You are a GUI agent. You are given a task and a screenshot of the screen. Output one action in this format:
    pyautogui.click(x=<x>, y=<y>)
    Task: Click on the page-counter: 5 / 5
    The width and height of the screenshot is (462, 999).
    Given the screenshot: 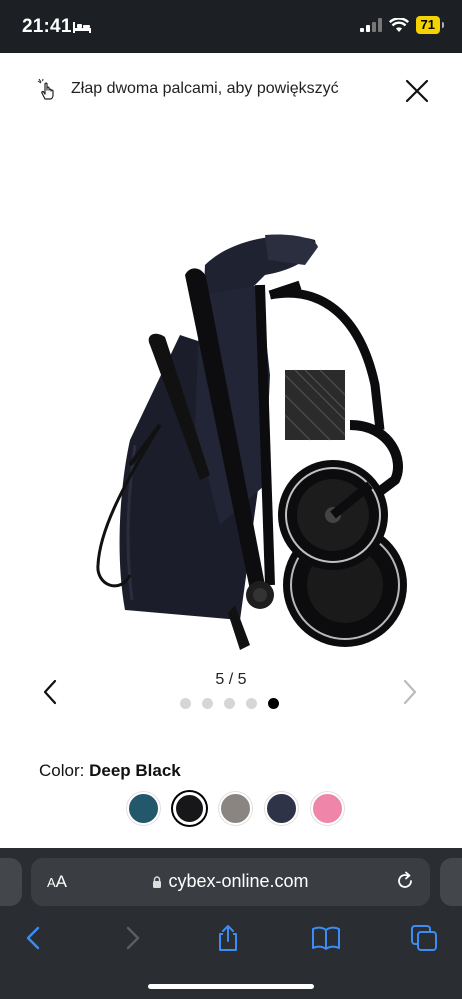 What is the action you would take?
    pyautogui.click(x=231, y=679)
    